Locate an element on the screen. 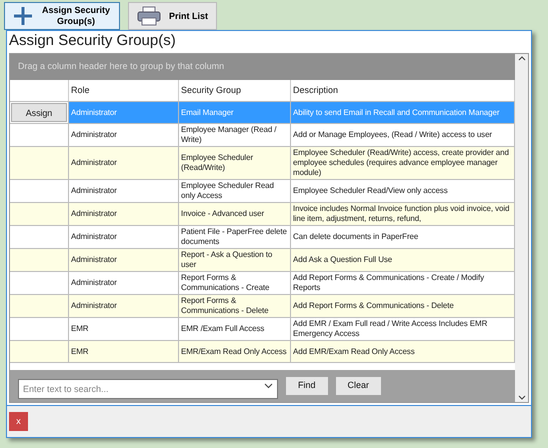 This screenshot has width=548, height=448. table-cell: Employee Scheduler Read/View only access is located at coordinates (403, 191).